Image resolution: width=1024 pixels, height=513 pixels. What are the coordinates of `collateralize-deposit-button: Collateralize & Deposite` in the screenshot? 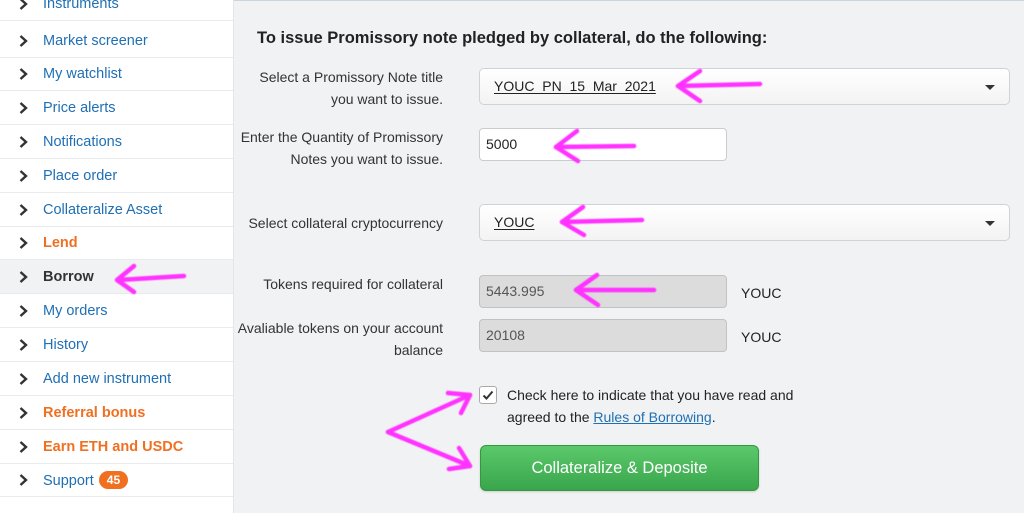 It's located at (619, 468).